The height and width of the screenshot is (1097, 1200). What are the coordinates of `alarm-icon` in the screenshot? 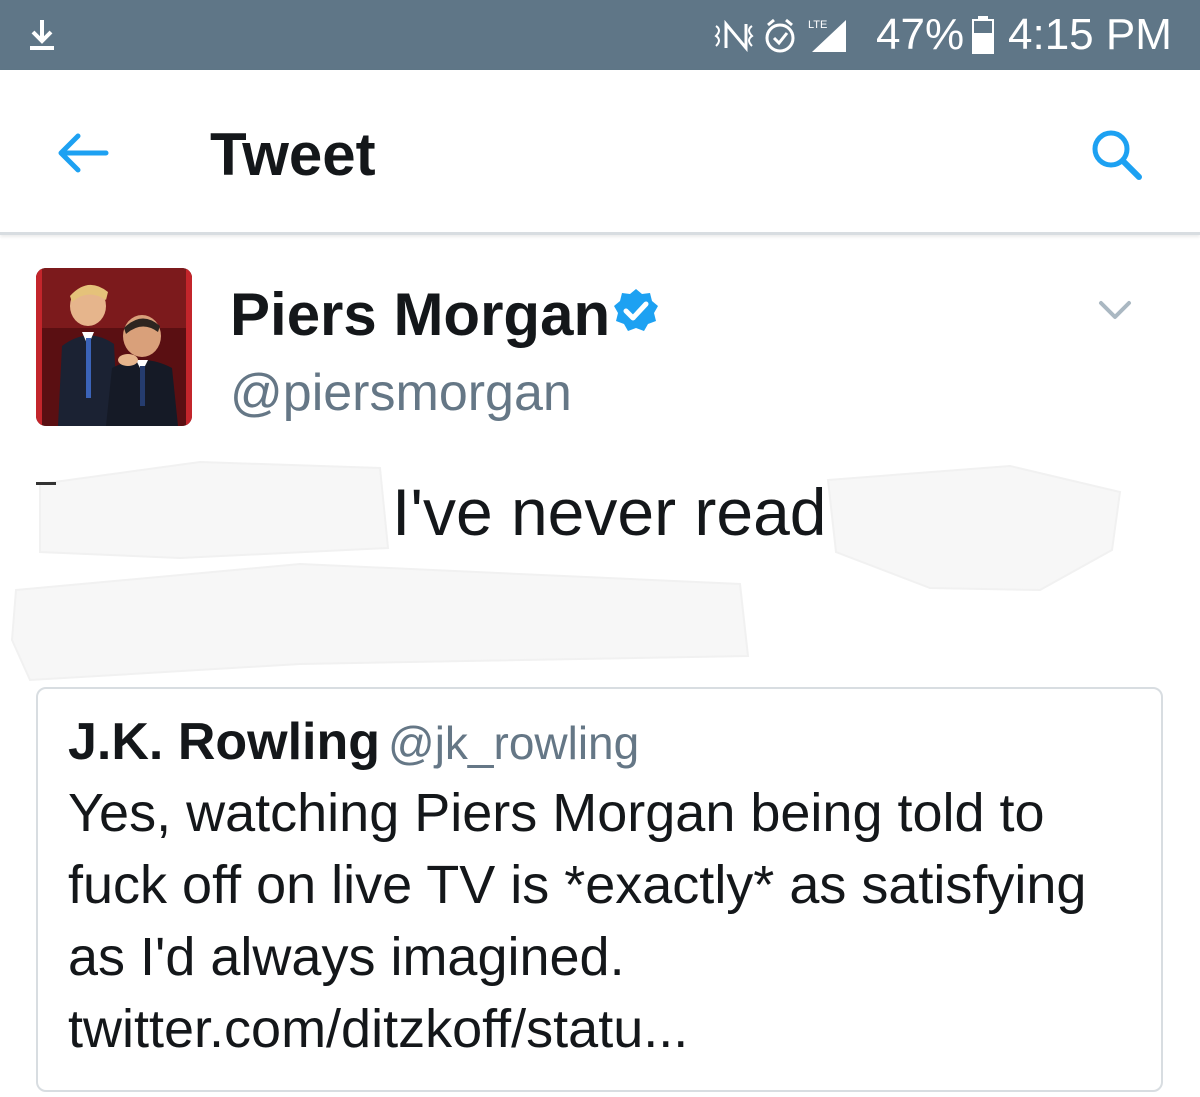 It's located at (780, 35).